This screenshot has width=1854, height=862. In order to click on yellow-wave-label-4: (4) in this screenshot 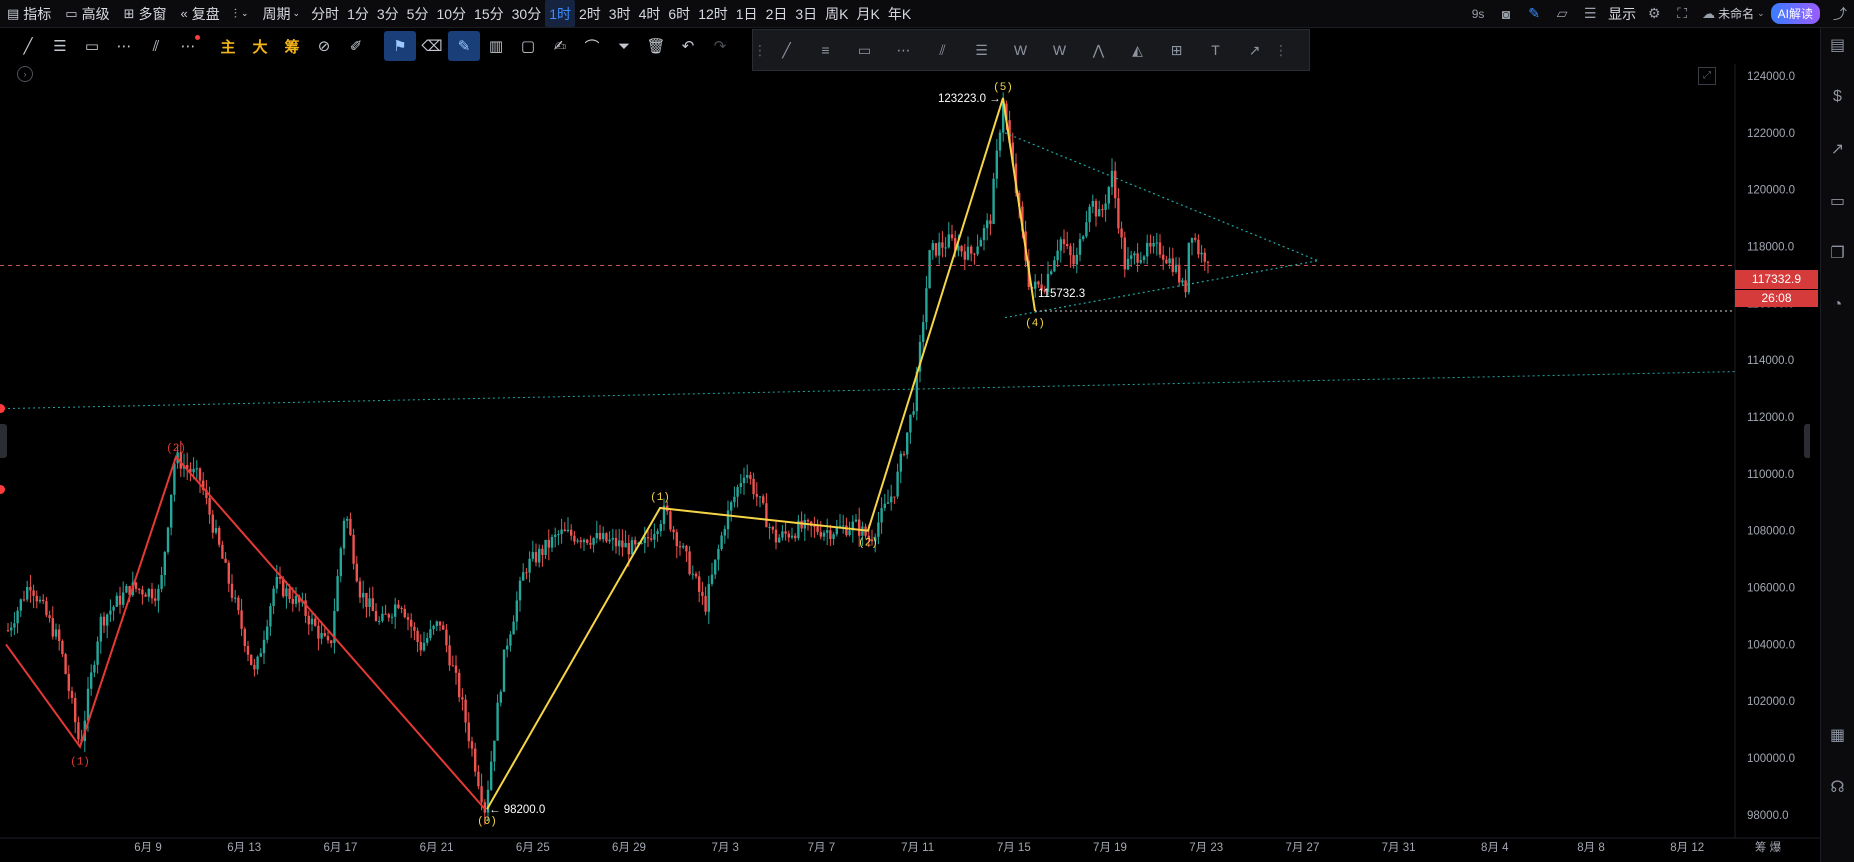, I will do `click(1035, 324)`.